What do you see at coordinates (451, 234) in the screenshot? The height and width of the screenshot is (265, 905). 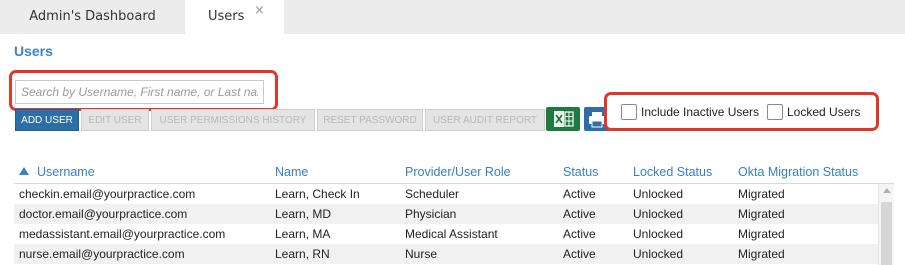 I see `cell-role: Medical Assistant` at bounding box center [451, 234].